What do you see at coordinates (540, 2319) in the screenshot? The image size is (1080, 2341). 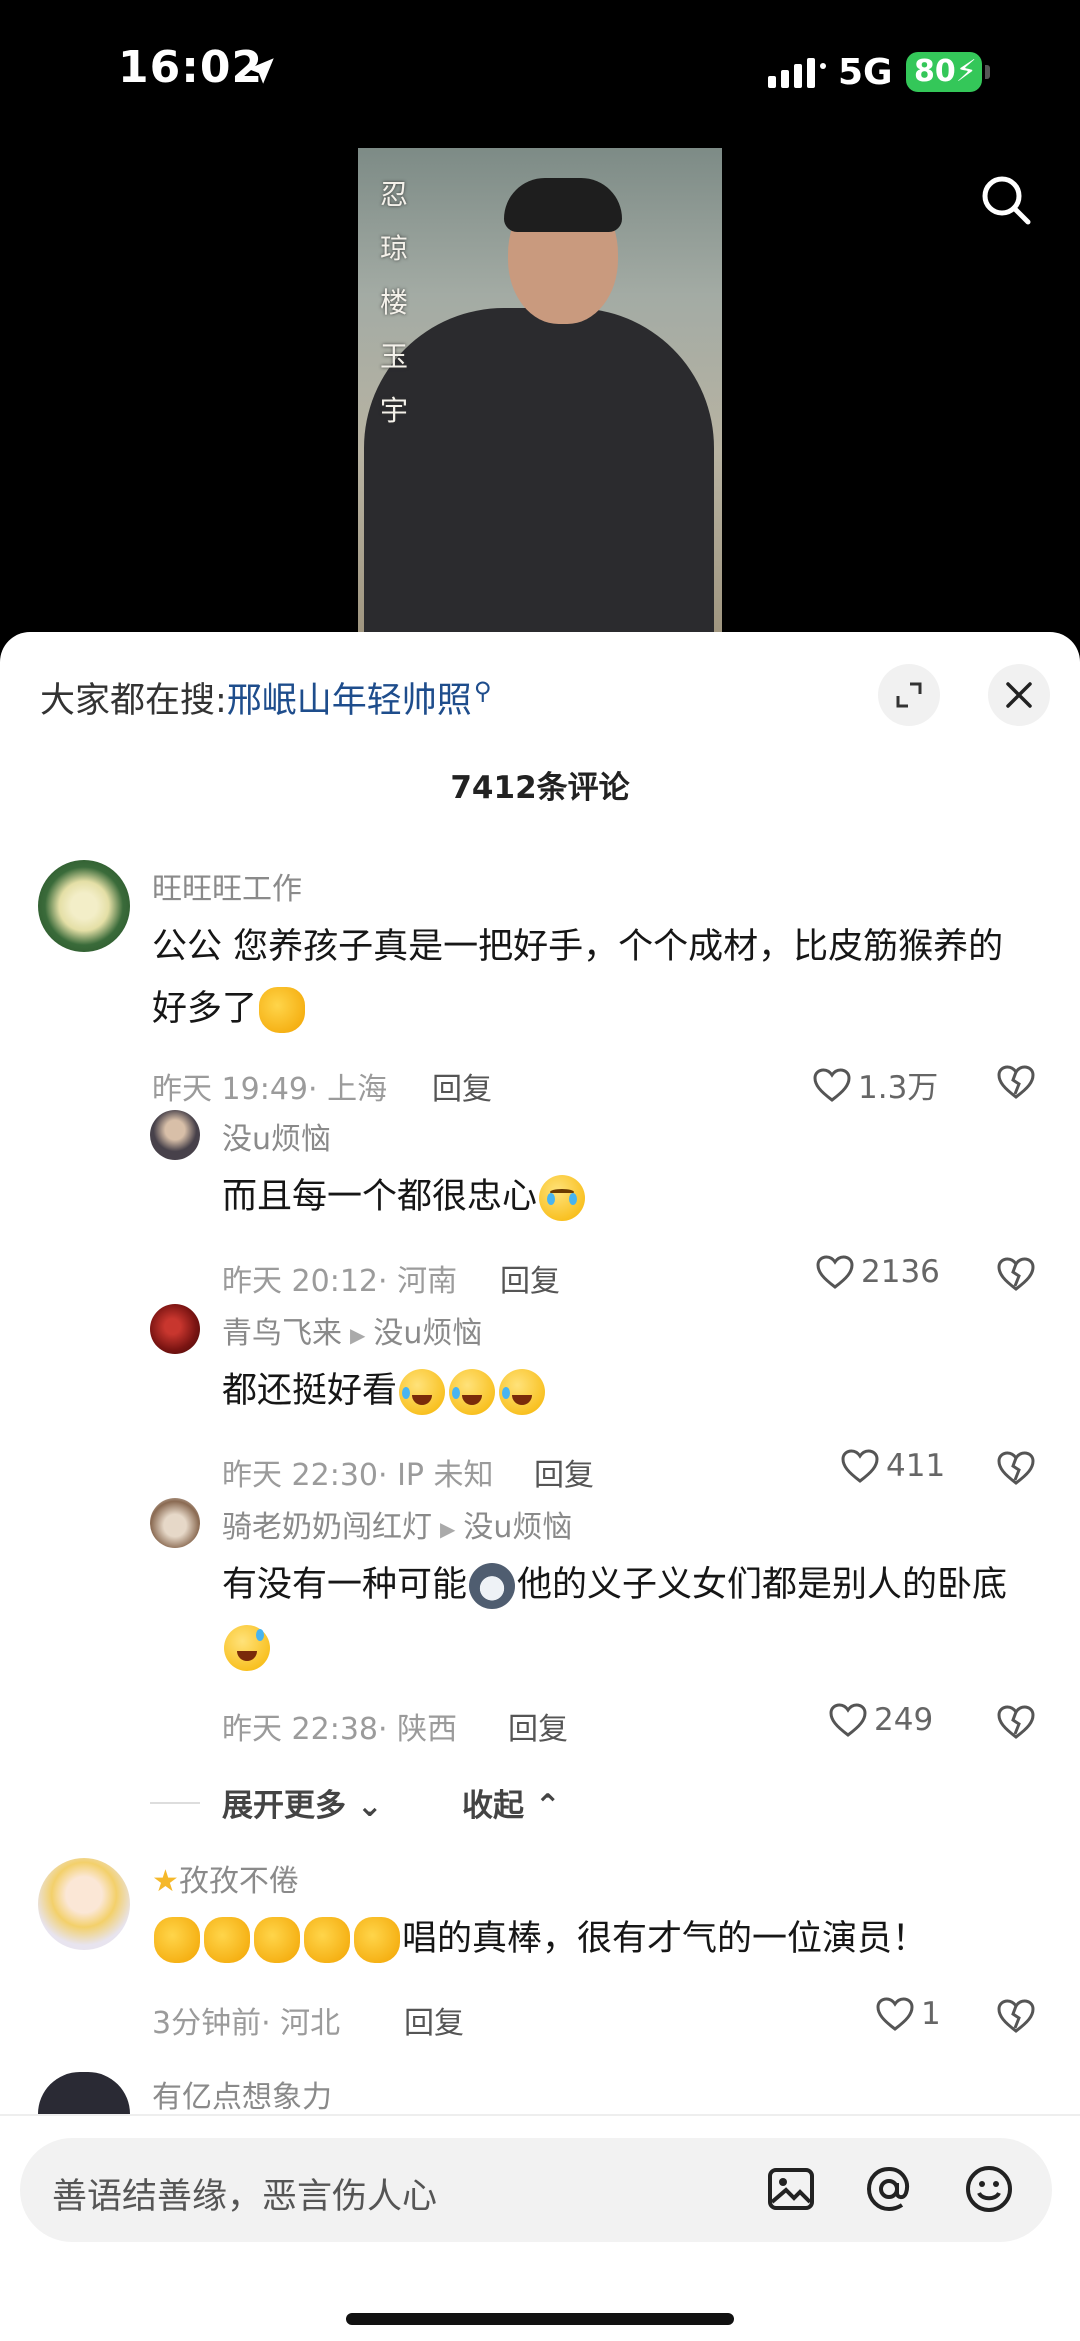 I see `home-indicator` at bounding box center [540, 2319].